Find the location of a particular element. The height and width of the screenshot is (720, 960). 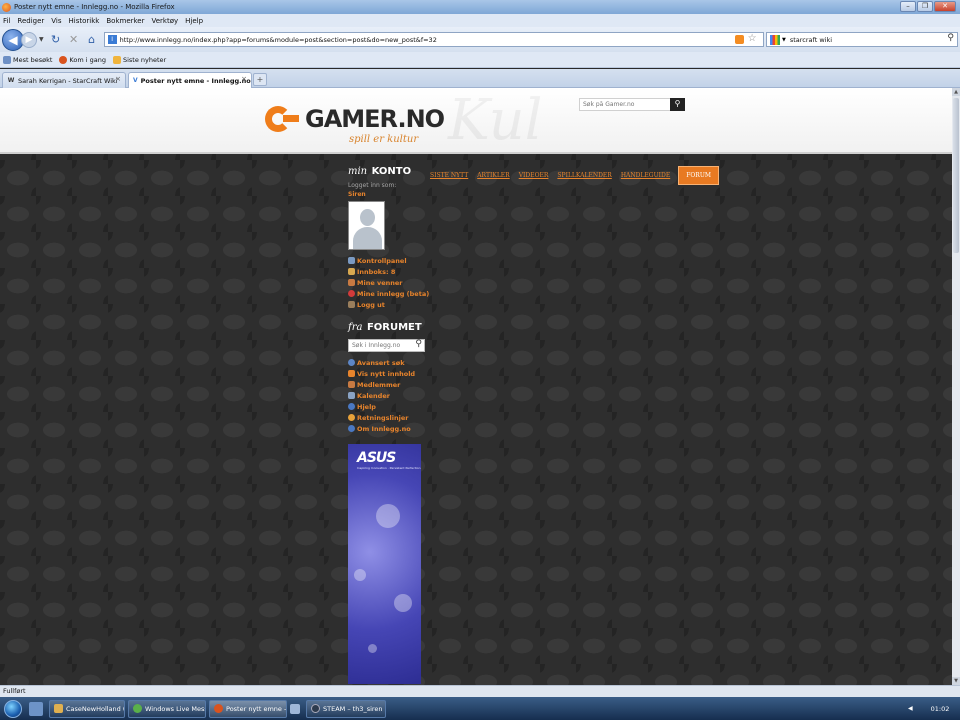

taskbar-group-icon is located at coordinates (295, 708).